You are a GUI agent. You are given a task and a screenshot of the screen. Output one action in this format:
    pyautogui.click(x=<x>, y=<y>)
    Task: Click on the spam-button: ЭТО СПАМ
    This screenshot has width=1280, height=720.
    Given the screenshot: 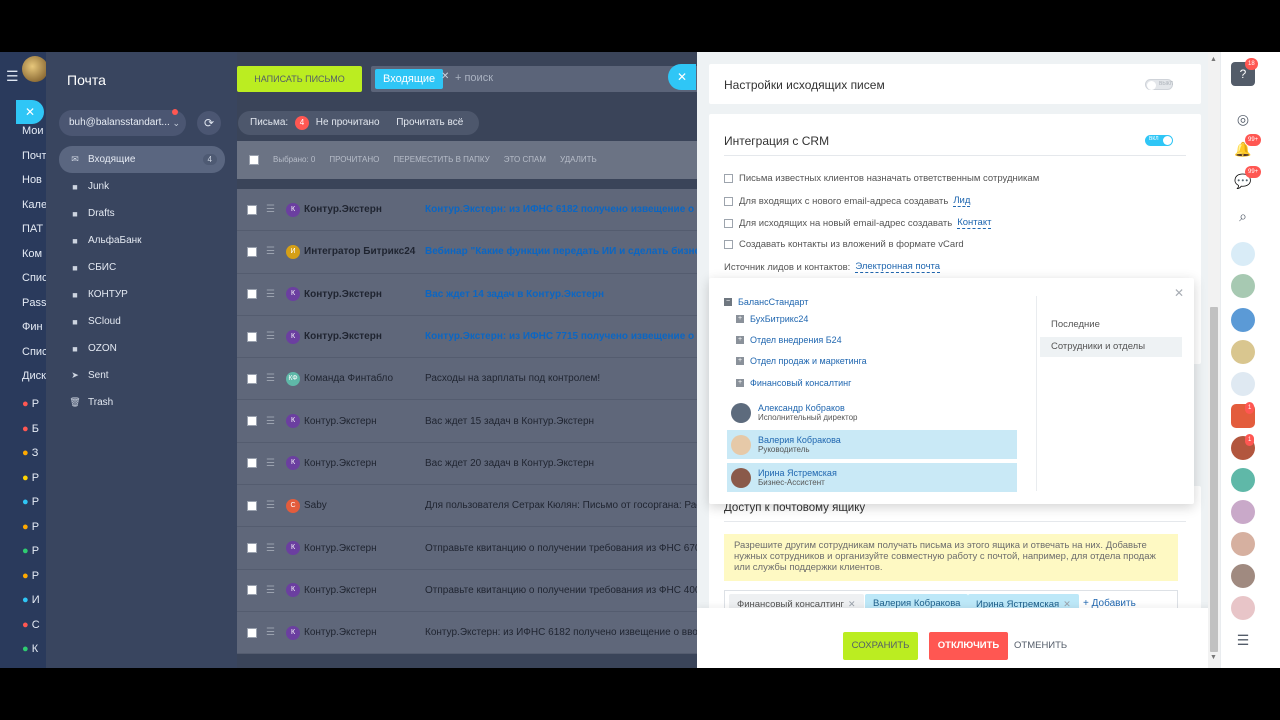 What is the action you would take?
    pyautogui.click(x=525, y=160)
    